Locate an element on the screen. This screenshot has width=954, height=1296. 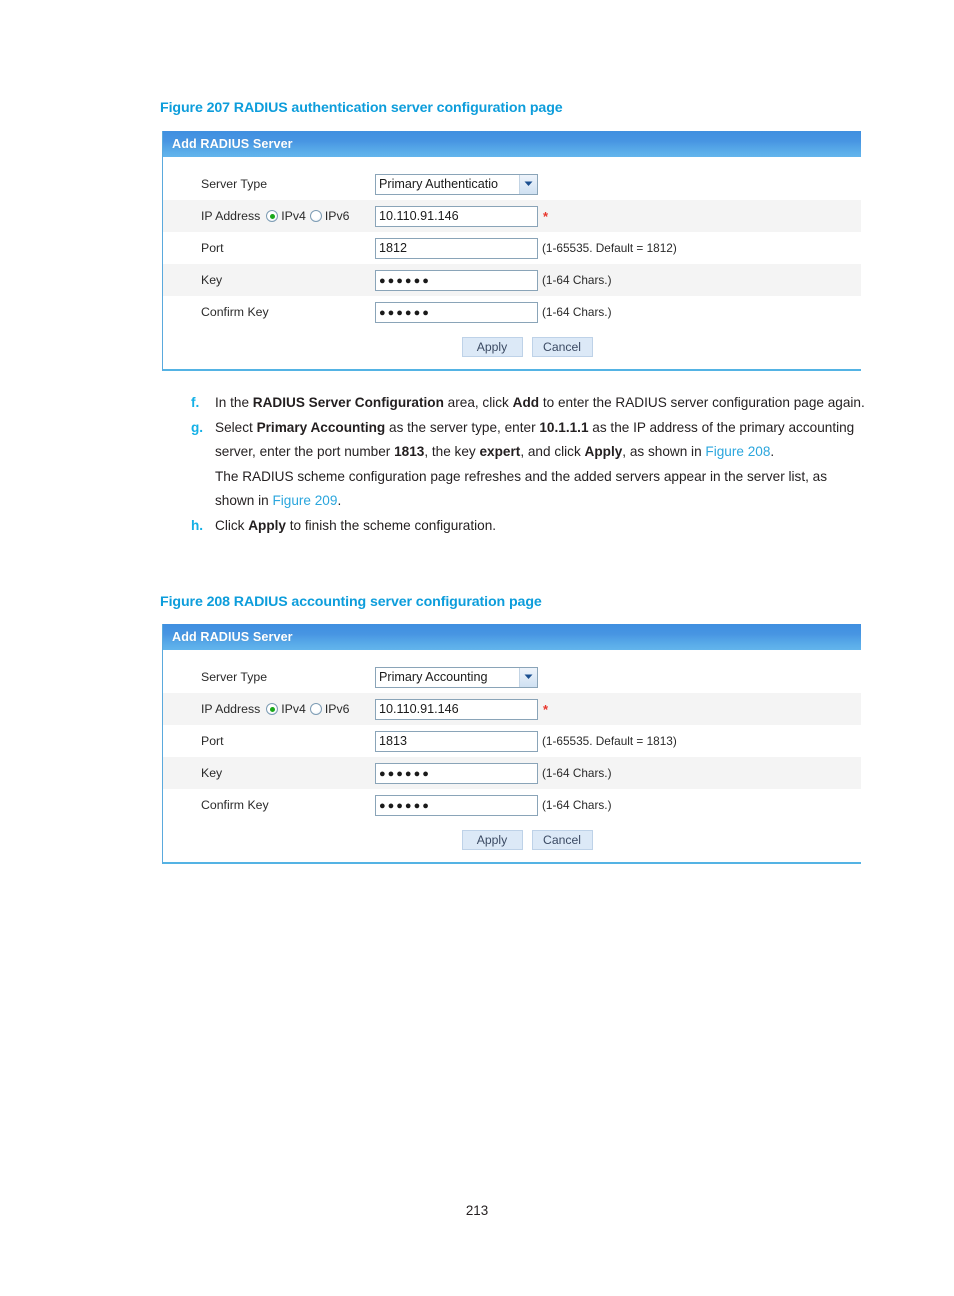
label-ip-address-acct: IP Address IPv4 IPv6 is located at coordinates (275, 709).